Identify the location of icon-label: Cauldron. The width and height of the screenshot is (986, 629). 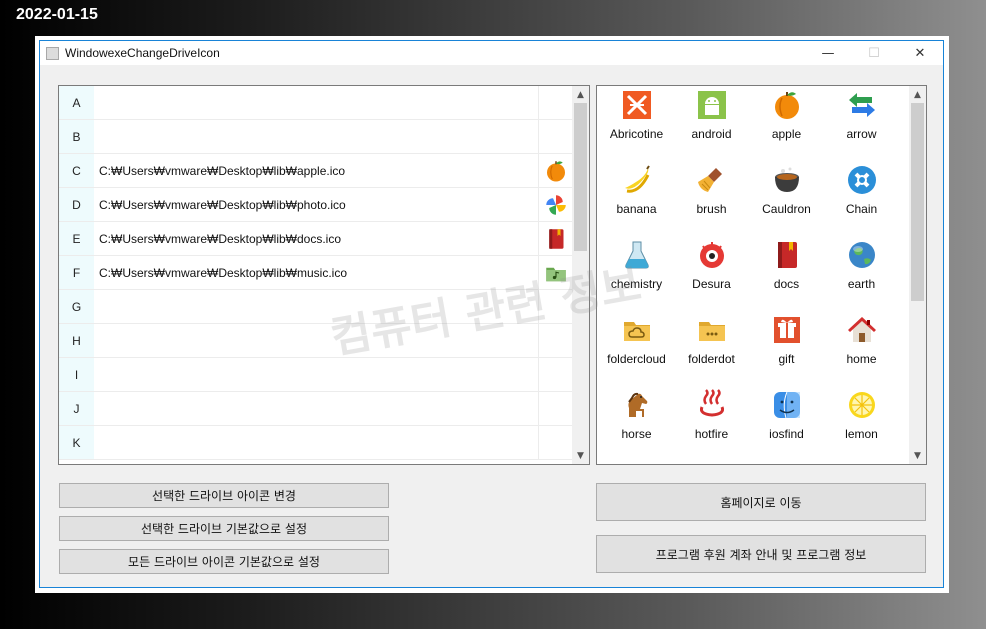
(786, 209).